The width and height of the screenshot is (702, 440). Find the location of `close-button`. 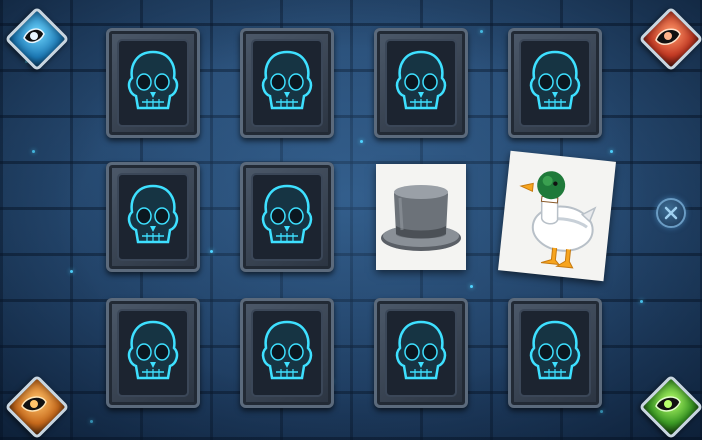

close-button is located at coordinates (671, 213).